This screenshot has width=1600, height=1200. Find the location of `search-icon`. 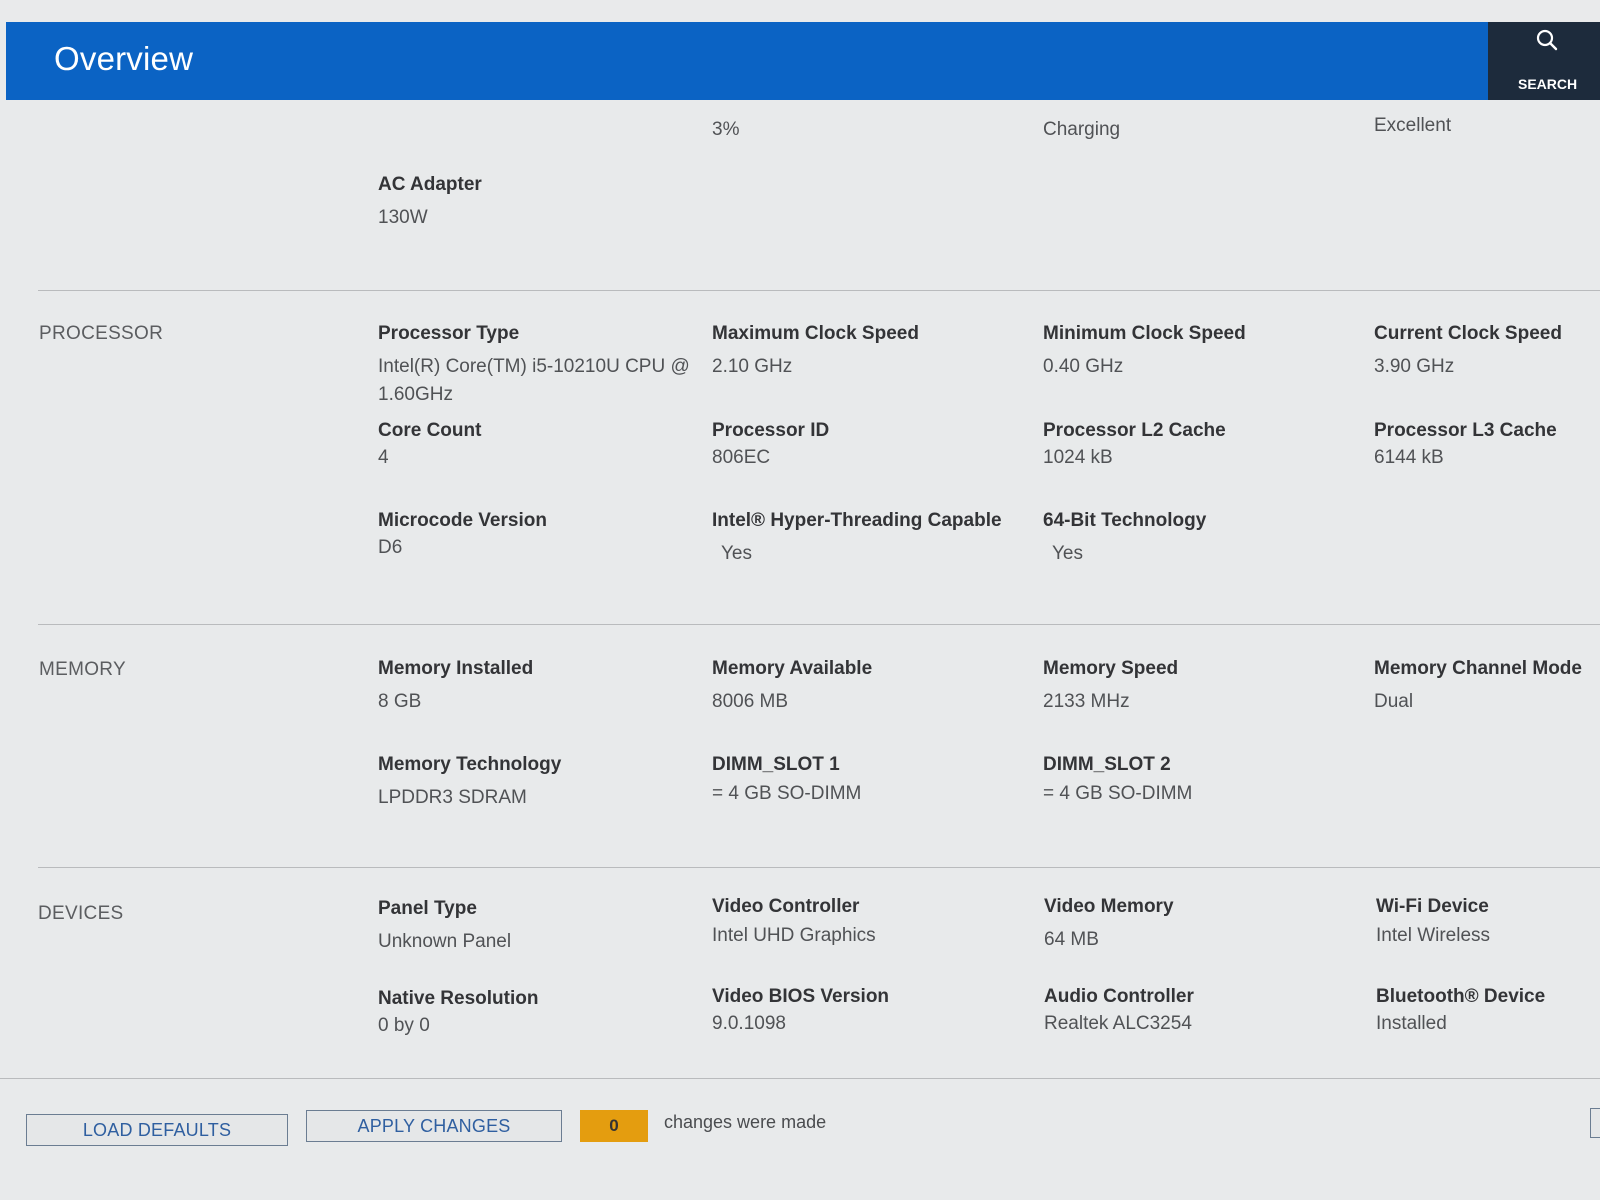

search-icon is located at coordinates (1547, 40).